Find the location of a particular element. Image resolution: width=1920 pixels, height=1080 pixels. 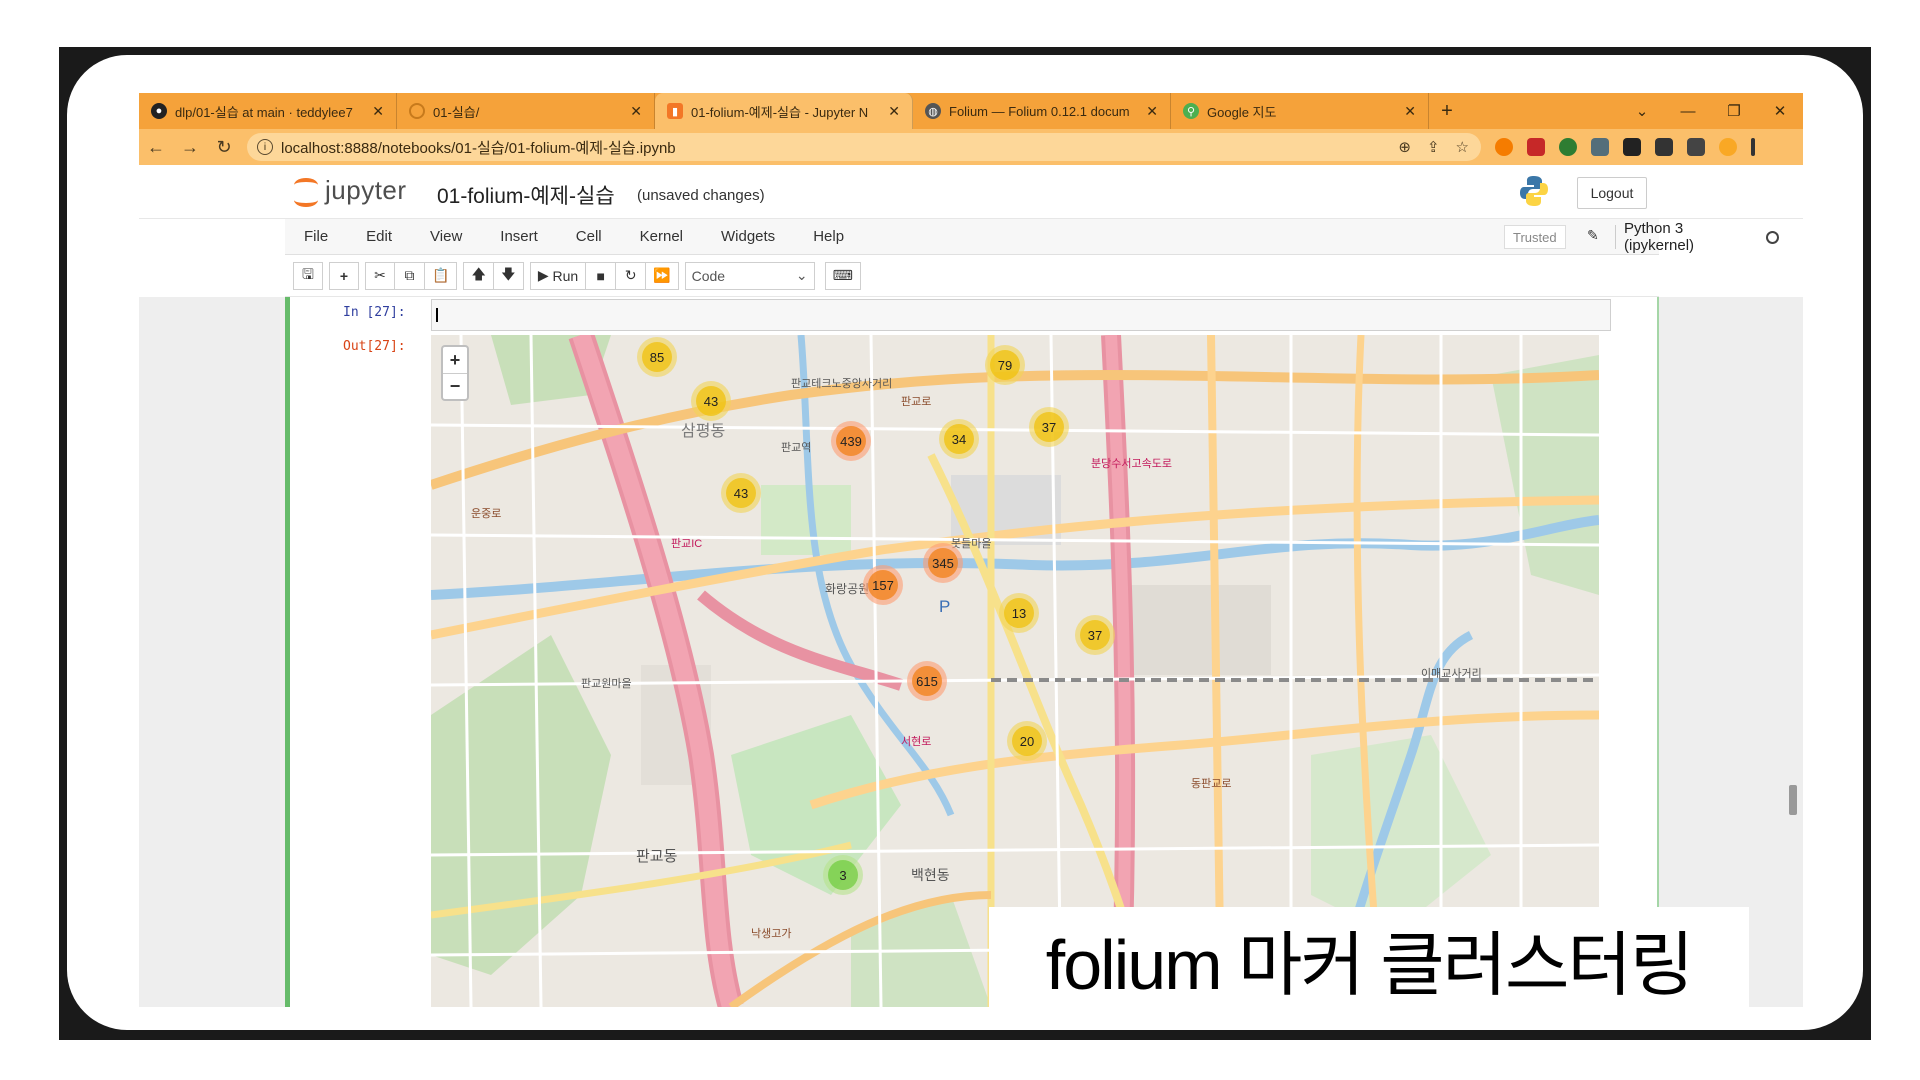

insert-cell-icon: + is located at coordinates (344, 275).